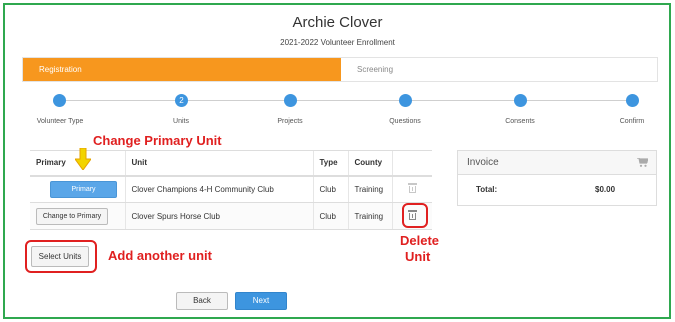 The width and height of the screenshot is (675, 322). I want to click on unit-cell: Clover Spurs Horse Club, so click(218, 216).